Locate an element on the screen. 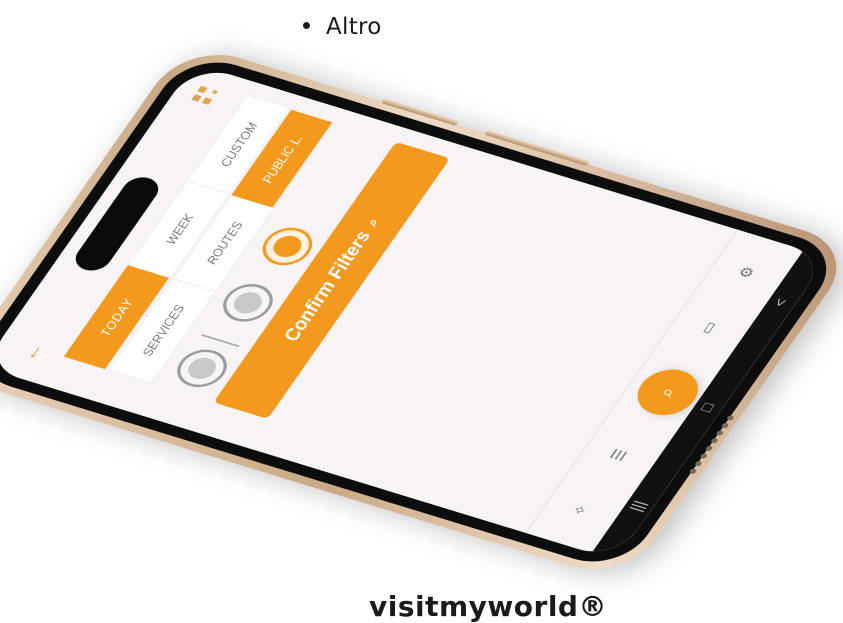  back-button: < is located at coordinates (782, 303).